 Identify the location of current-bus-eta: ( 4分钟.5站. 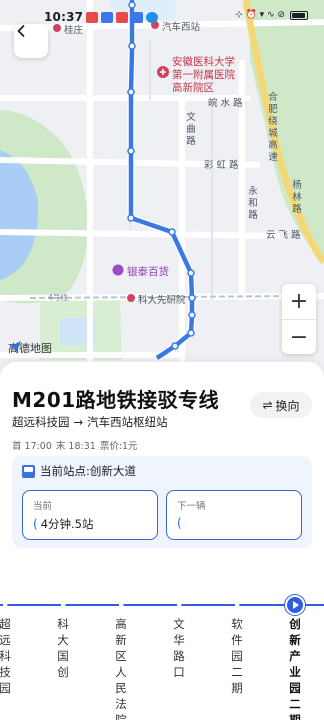
(63, 524).